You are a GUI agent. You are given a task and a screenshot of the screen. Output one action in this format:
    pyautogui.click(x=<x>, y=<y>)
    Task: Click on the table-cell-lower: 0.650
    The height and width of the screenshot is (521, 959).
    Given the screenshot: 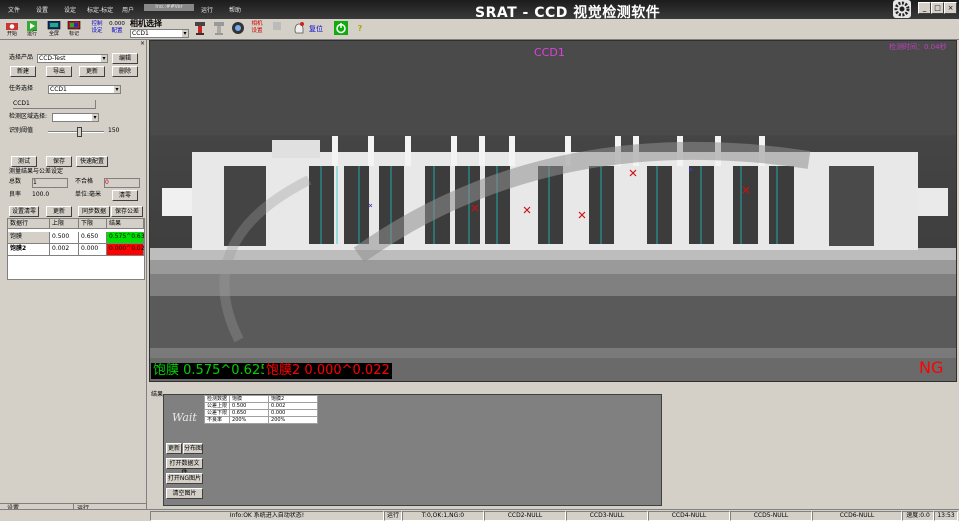 What is the action you would take?
    pyautogui.click(x=93, y=238)
    